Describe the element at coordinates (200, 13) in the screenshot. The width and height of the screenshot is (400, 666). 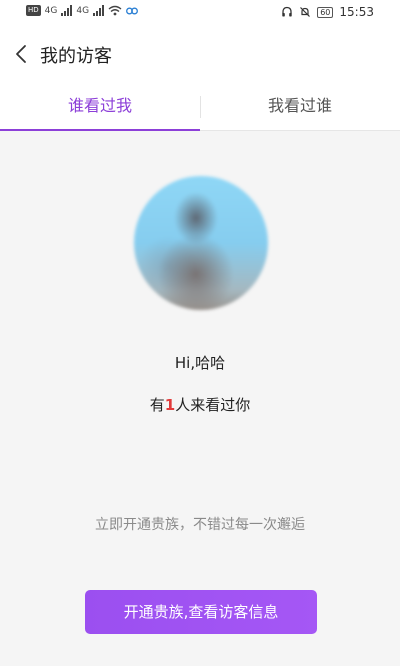
I see `status-bar: HD 4G 4G 60 15:53` at that location.